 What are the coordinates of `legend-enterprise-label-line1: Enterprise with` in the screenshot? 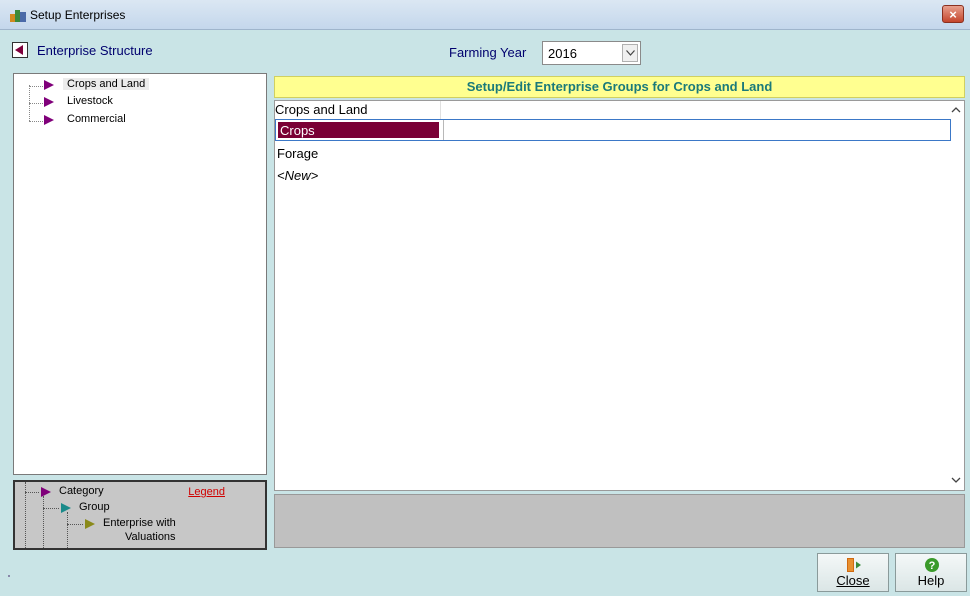 It's located at (139, 523).